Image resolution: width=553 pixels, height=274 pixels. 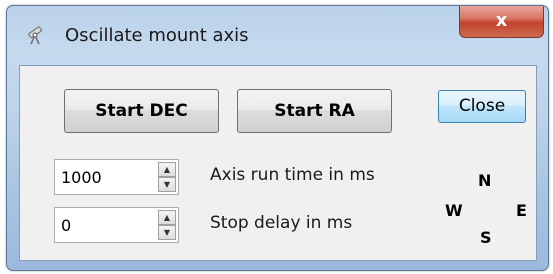 What do you see at coordinates (66, 225) in the screenshot?
I see `stop-delay-value: 0` at bounding box center [66, 225].